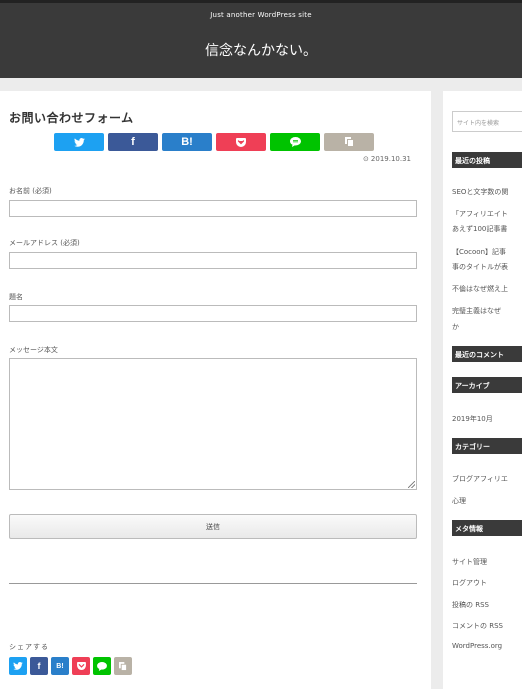 The height and width of the screenshot is (689, 522). I want to click on share-facebook-small-button: f, so click(39, 666).